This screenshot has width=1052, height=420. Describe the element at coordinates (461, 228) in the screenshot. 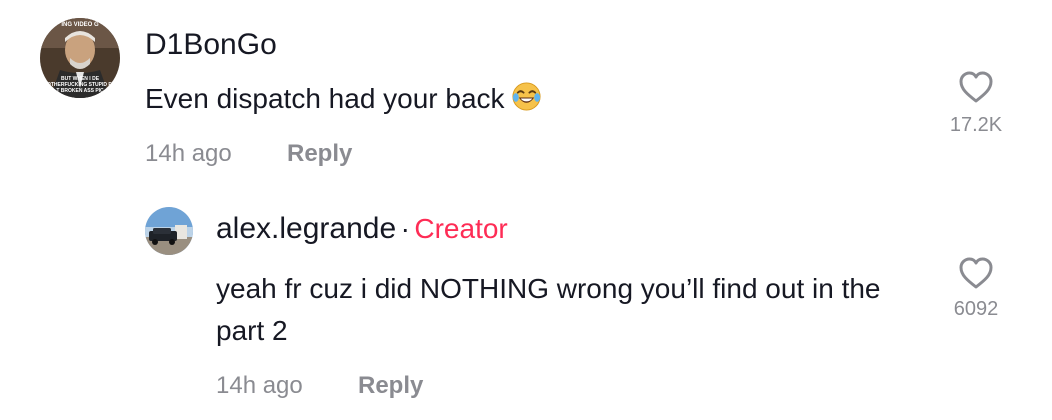

I see `creator-badge: Creator` at that location.